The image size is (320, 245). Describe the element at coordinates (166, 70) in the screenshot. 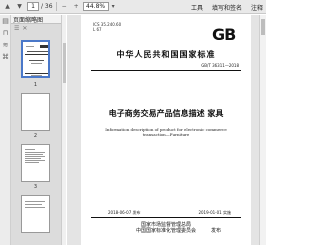

I see `header-rule` at that location.